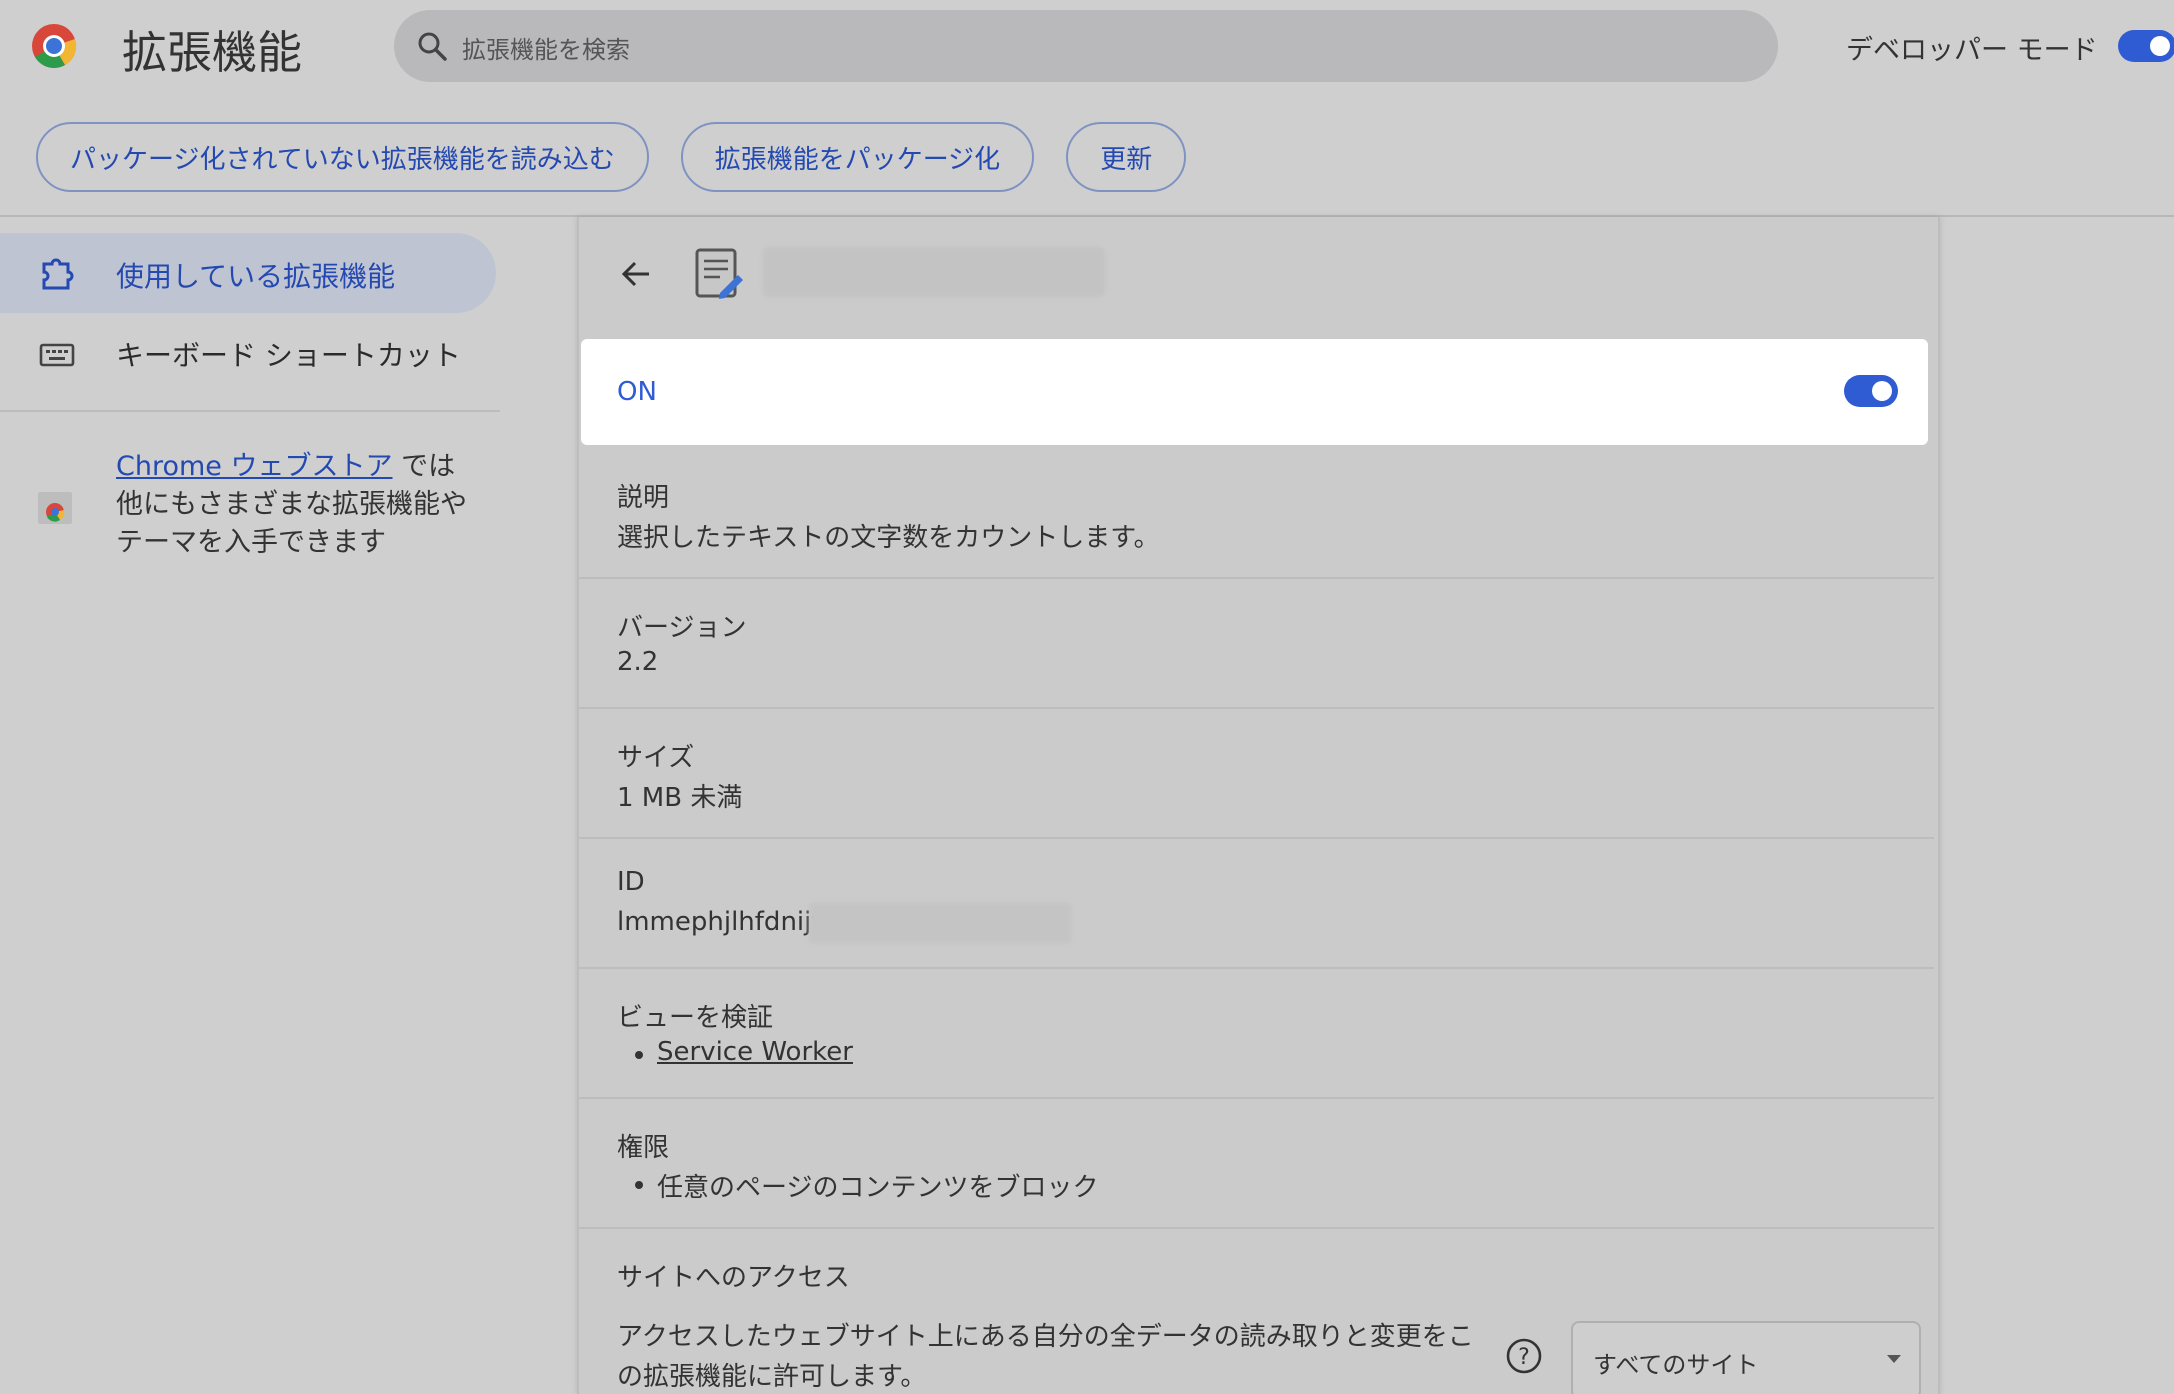 The image size is (2174, 1394). Describe the element at coordinates (342, 157) in the screenshot. I see `load-unpacked-button: パッケージ化されていない拡張機能を読み込む` at that location.